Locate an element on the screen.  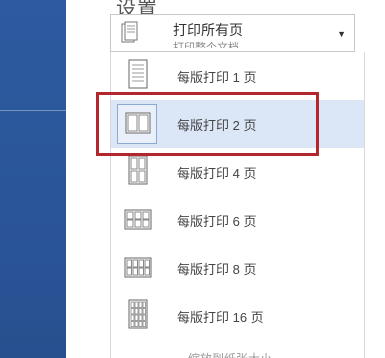
option-8-pages: 每版打印 8 页 is located at coordinates (237, 268).